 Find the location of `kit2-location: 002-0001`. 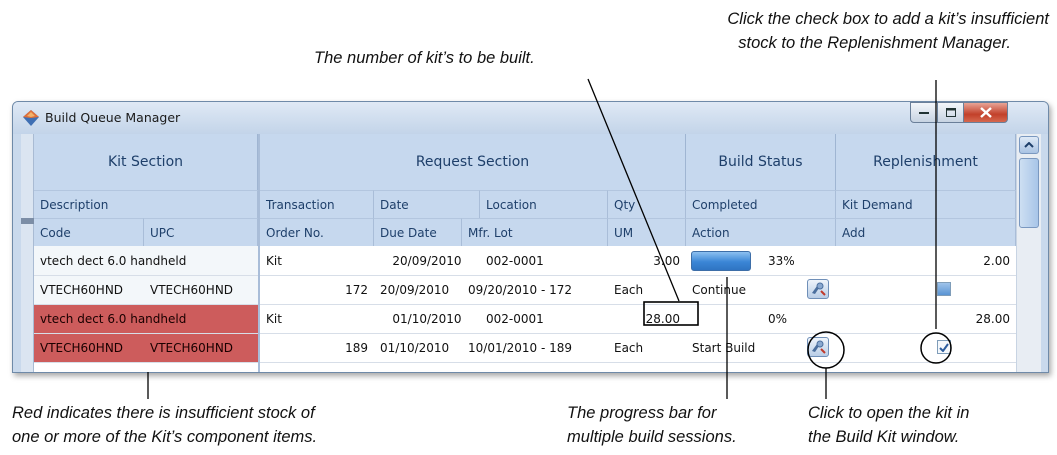

kit2-location: 002-0001 is located at coordinates (544, 318).